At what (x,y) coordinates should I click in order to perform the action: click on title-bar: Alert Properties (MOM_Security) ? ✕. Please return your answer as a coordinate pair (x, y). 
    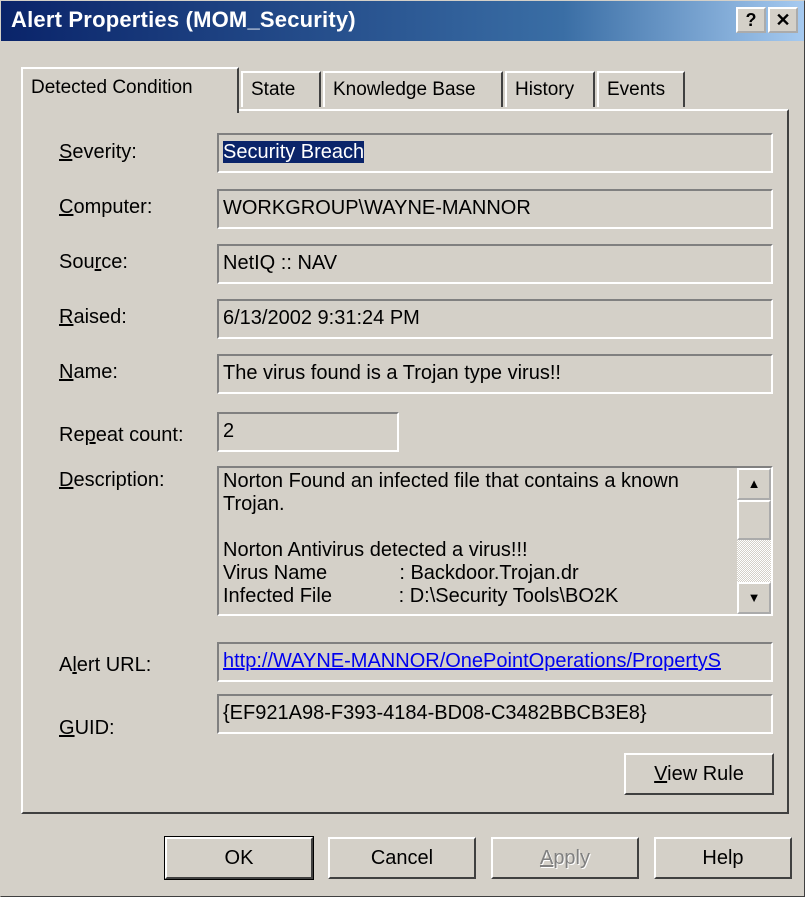
    Looking at the image, I should click on (402, 21).